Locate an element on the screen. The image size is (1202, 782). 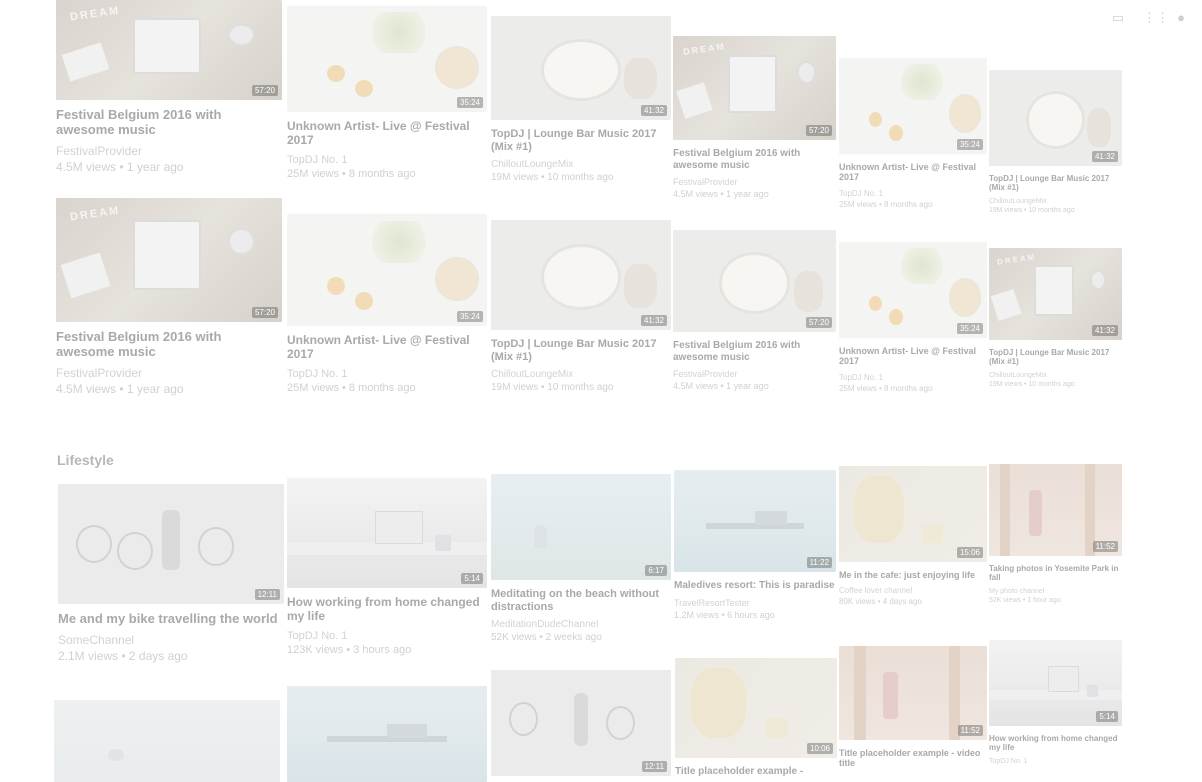
video-thumbnail: 6:17 is located at coordinates (581, 527).